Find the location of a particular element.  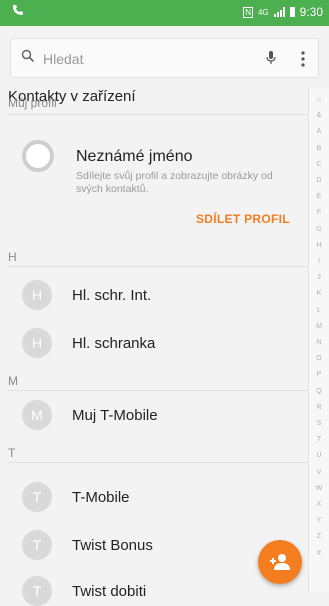

index-letter: F is located at coordinates (319, 212).